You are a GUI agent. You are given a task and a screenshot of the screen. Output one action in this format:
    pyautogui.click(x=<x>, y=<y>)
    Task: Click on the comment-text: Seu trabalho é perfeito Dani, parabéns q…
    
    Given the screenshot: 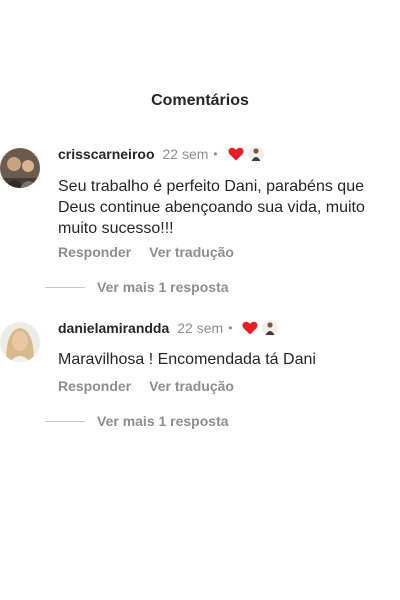 What is the action you would take?
    pyautogui.click(x=211, y=207)
    